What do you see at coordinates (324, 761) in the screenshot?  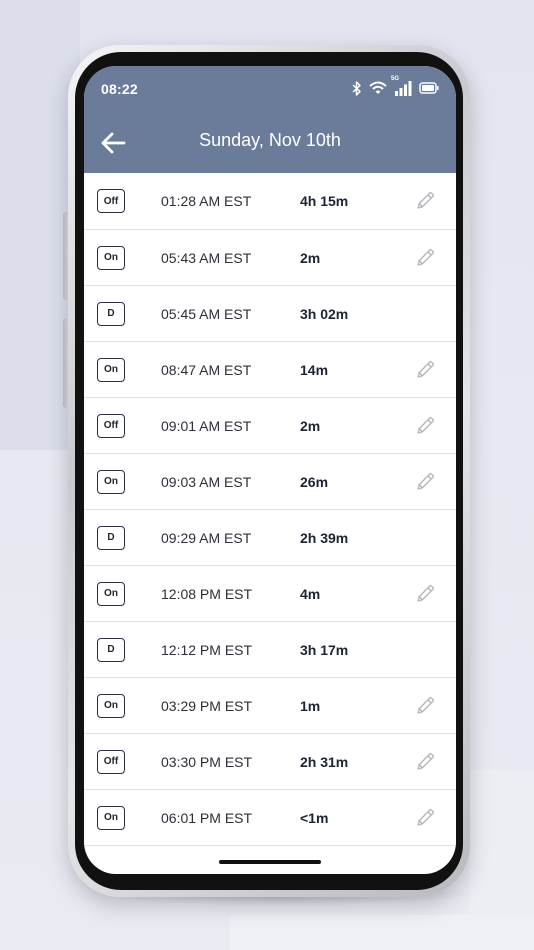 I see `entry-duration: 2h 31m` at bounding box center [324, 761].